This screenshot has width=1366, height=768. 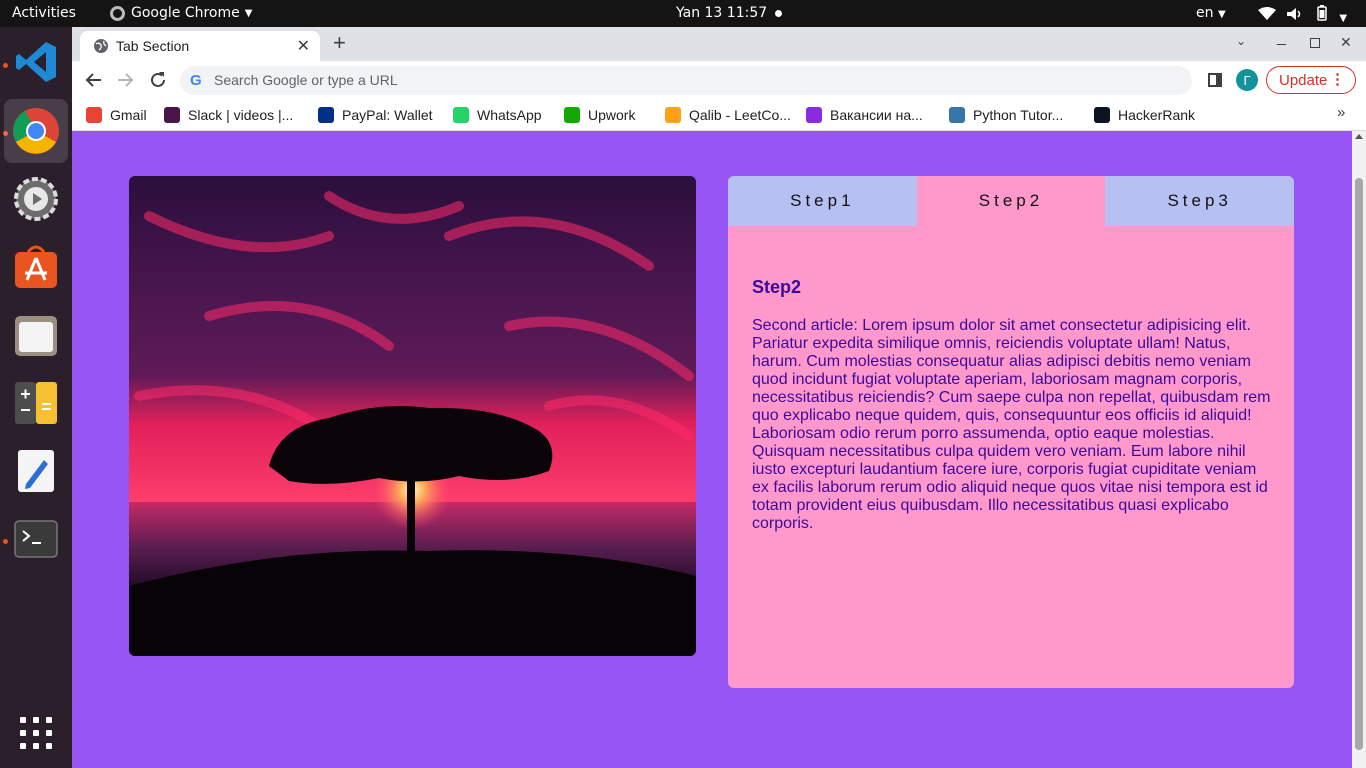 What do you see at coordinates (721, 13) in the screenshot?
I see `clock: Yan 13 11:57` at bounding box center [721, 13].